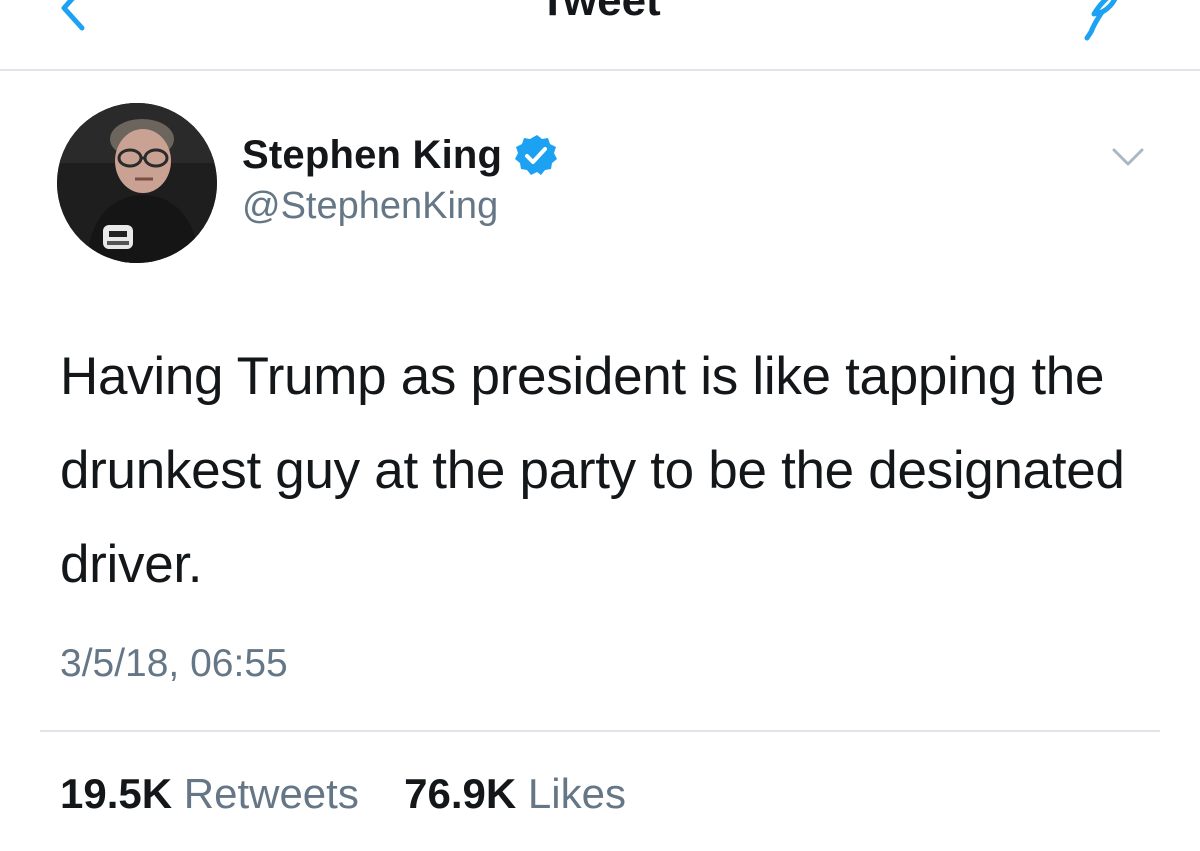  Describe the element at coordinates (372, 155) in the screenshot. I see `author-display-name: Stephen King` at that location.